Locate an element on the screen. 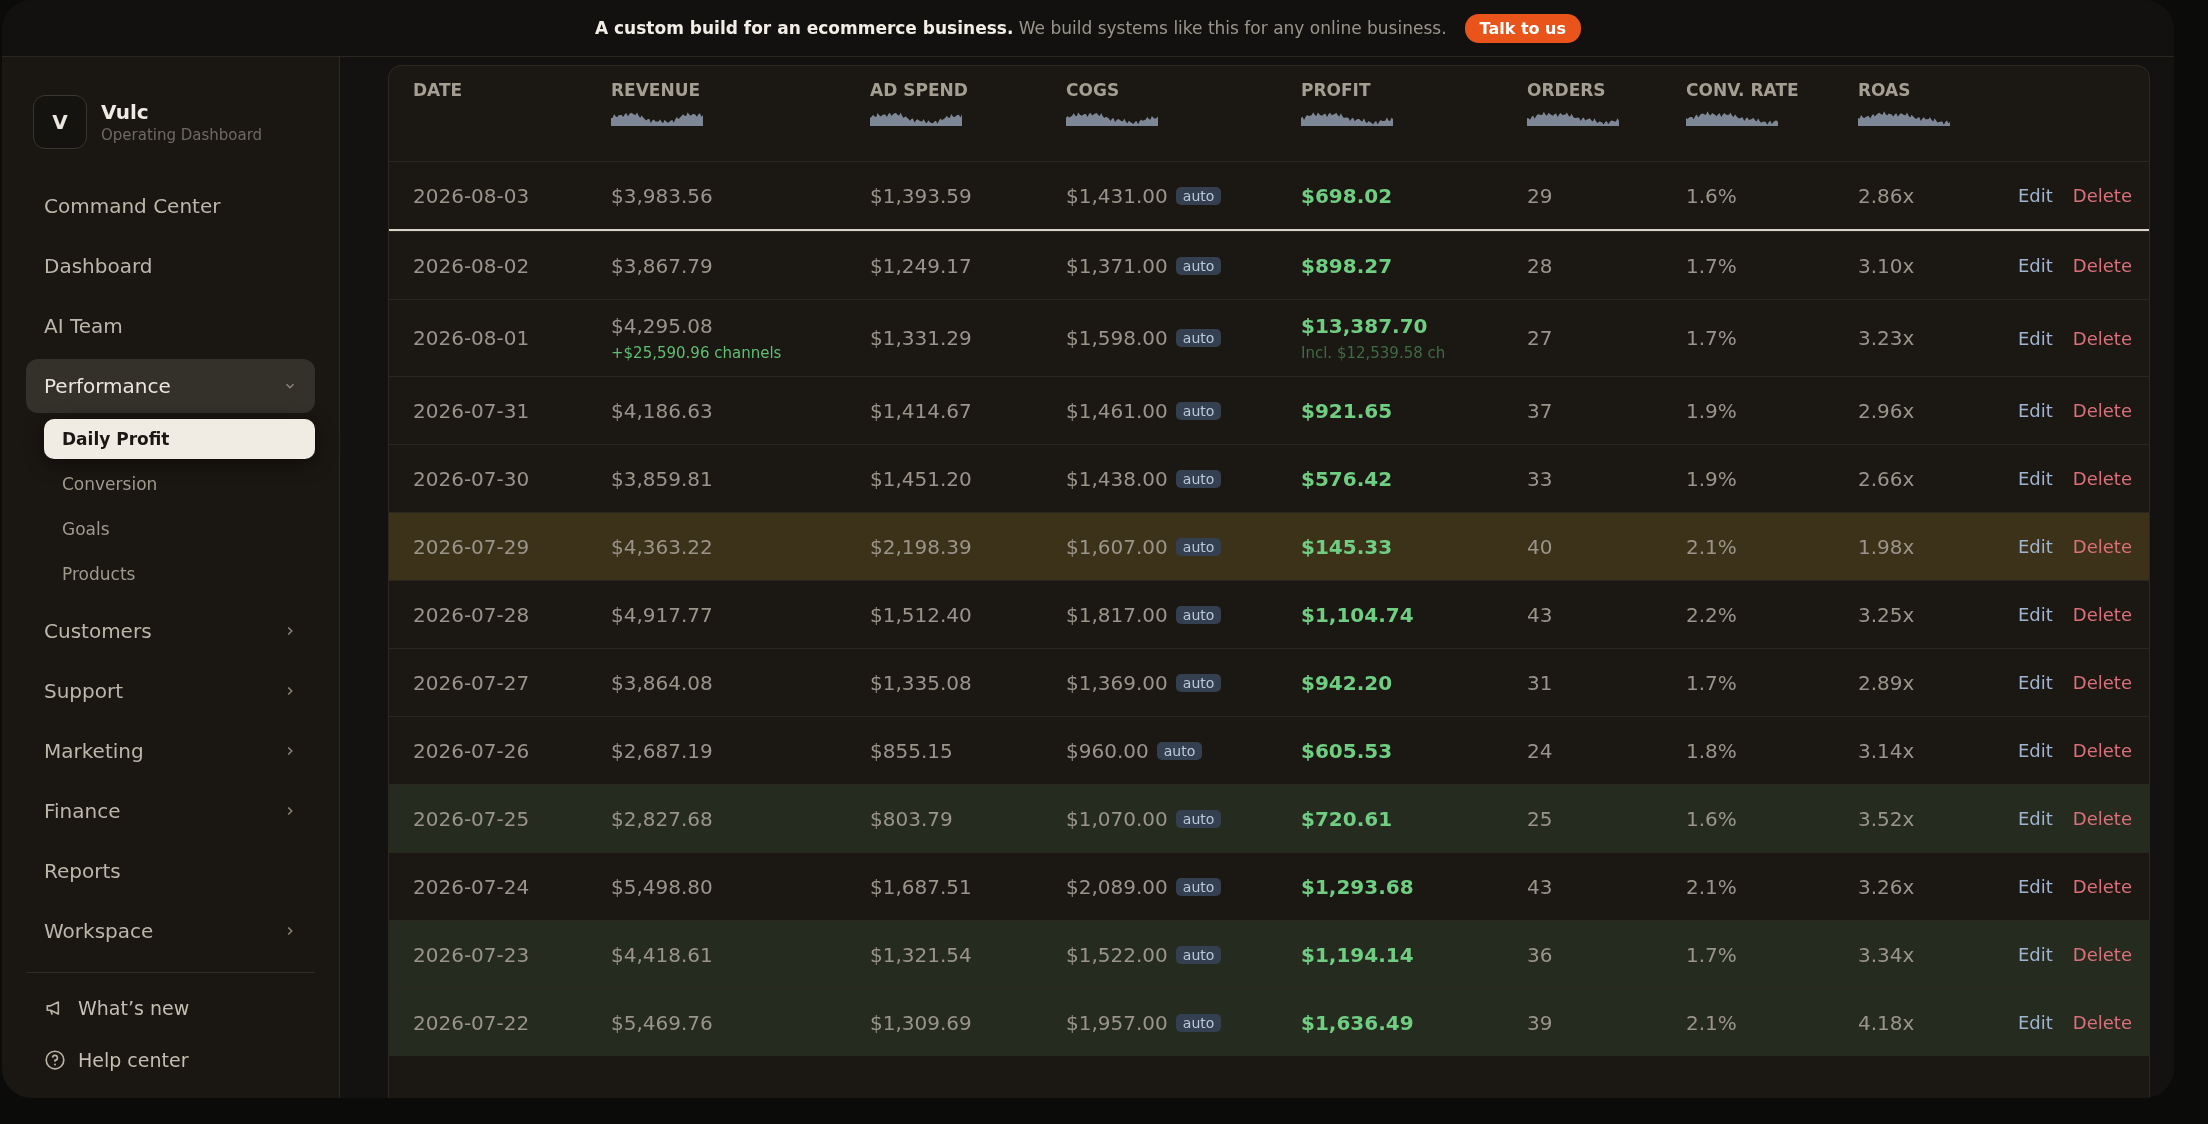 Image resolution: width=2208 pixels, height=1124 pixels. nav-item: Finance is located at coordinates (170, 811).